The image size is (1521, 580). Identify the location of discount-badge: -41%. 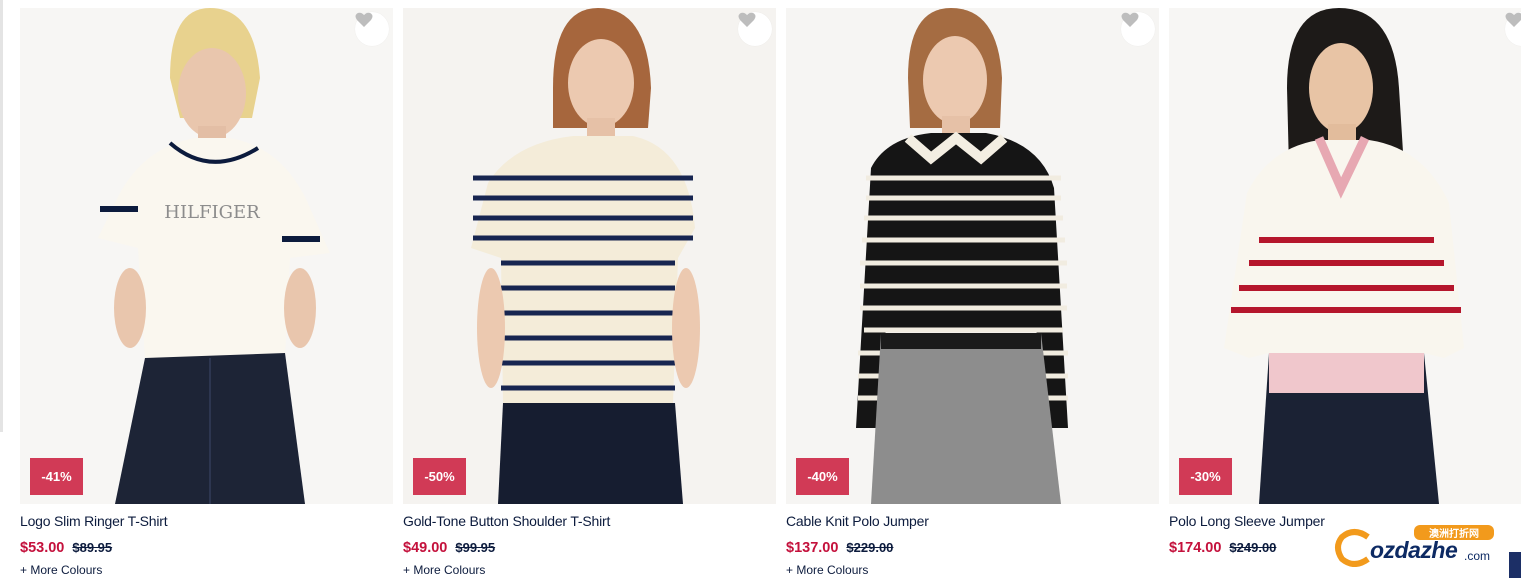
(56, 476).